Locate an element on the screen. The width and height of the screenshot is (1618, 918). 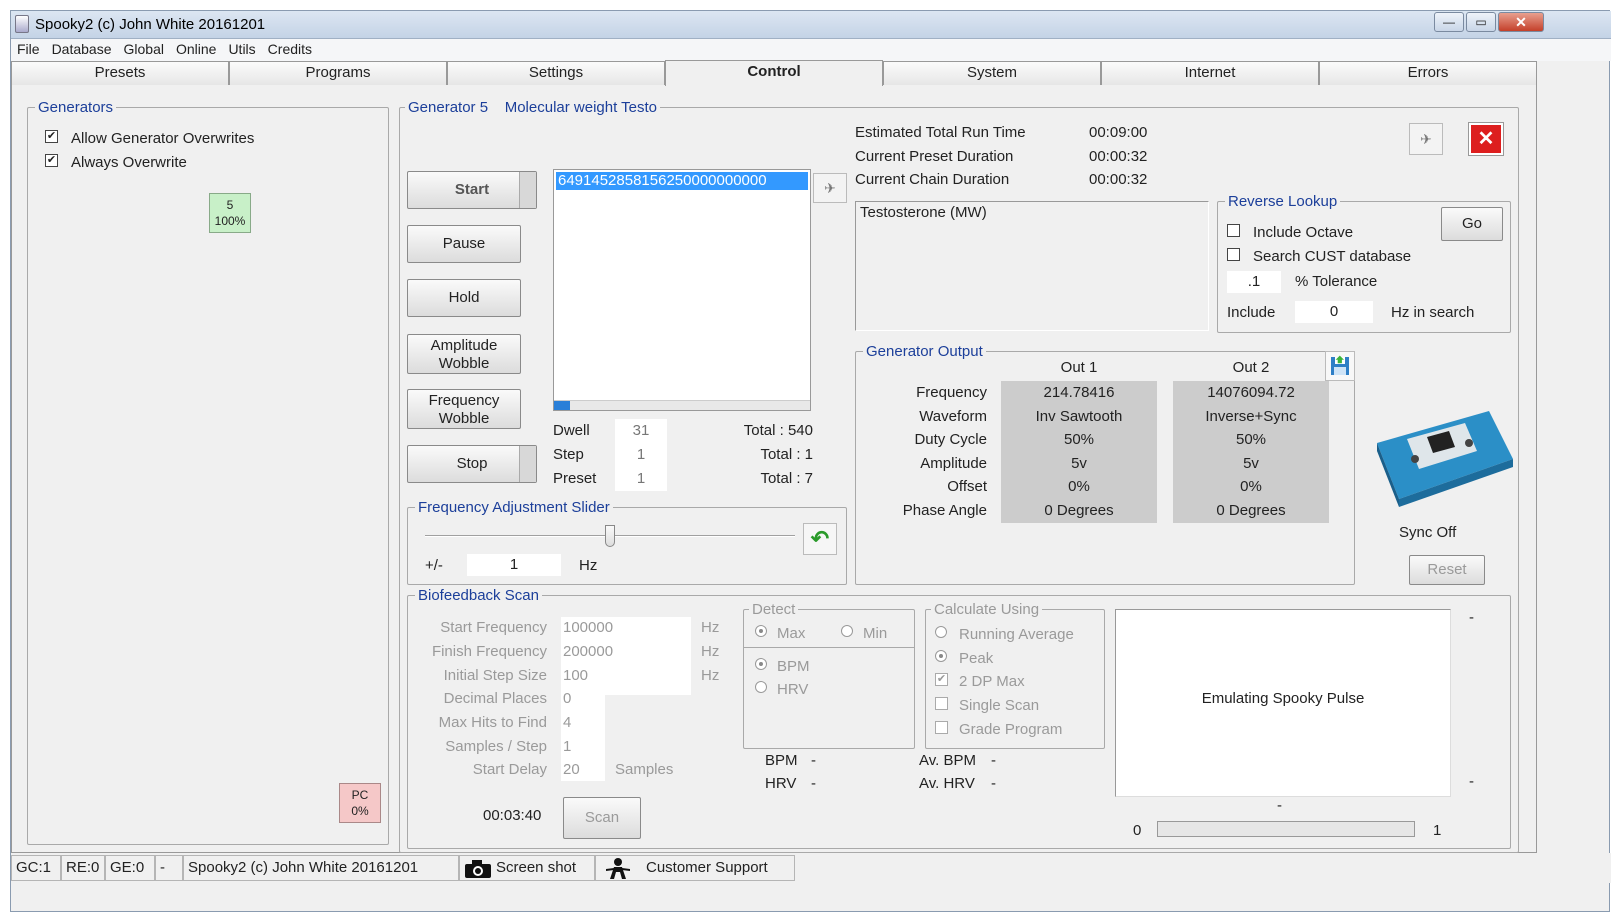
running-average-label: Running Average is located at coordinates (1016, 634).